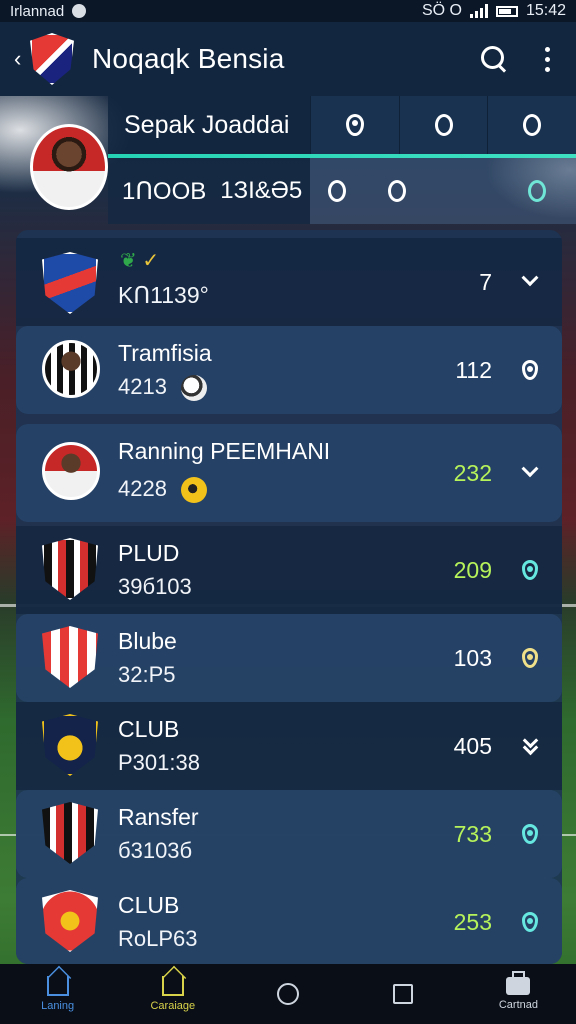 This screenshot has width=576, height=1024. What do you see at coordinates (545, 10) in the screenshot?
I see `clock: 15:42` at bounding box center [545, 10].